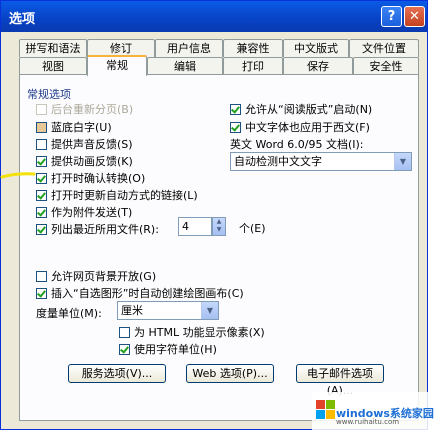 The height and width of the screenshot is (430, 438). Describe the element at coordinates (189, 48) in the screenshot. I see `tab-user-info: 用户信息` at that location.